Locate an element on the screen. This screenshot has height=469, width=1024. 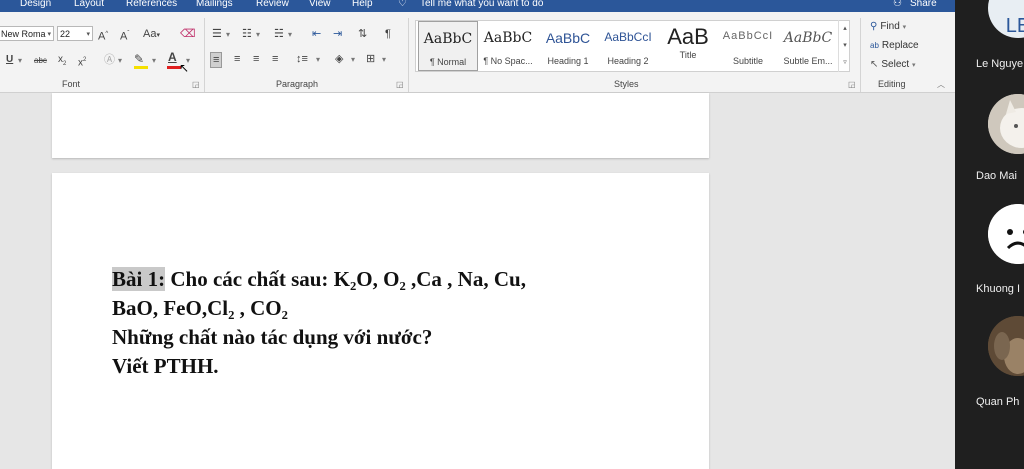
share-button: Share is located at coordinates (923, 4).